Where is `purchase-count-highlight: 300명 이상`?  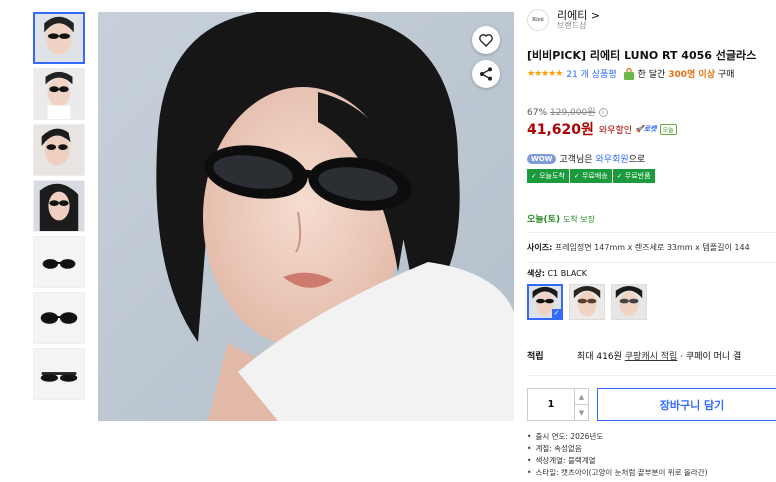
purchase-count-highlight: 300명 이상 is located at coordinates (691, 75).